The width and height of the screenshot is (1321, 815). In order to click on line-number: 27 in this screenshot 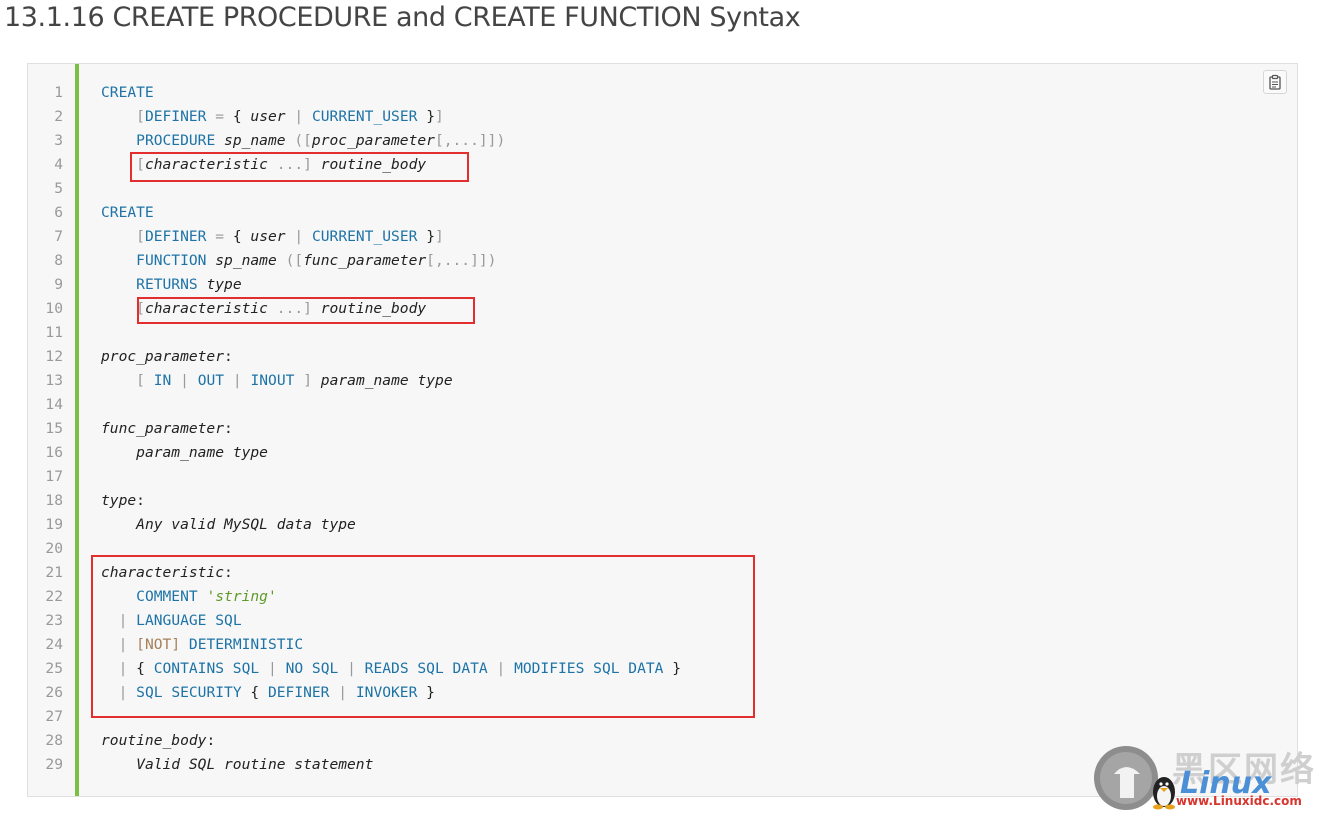, I will do `click(54, 716)`.